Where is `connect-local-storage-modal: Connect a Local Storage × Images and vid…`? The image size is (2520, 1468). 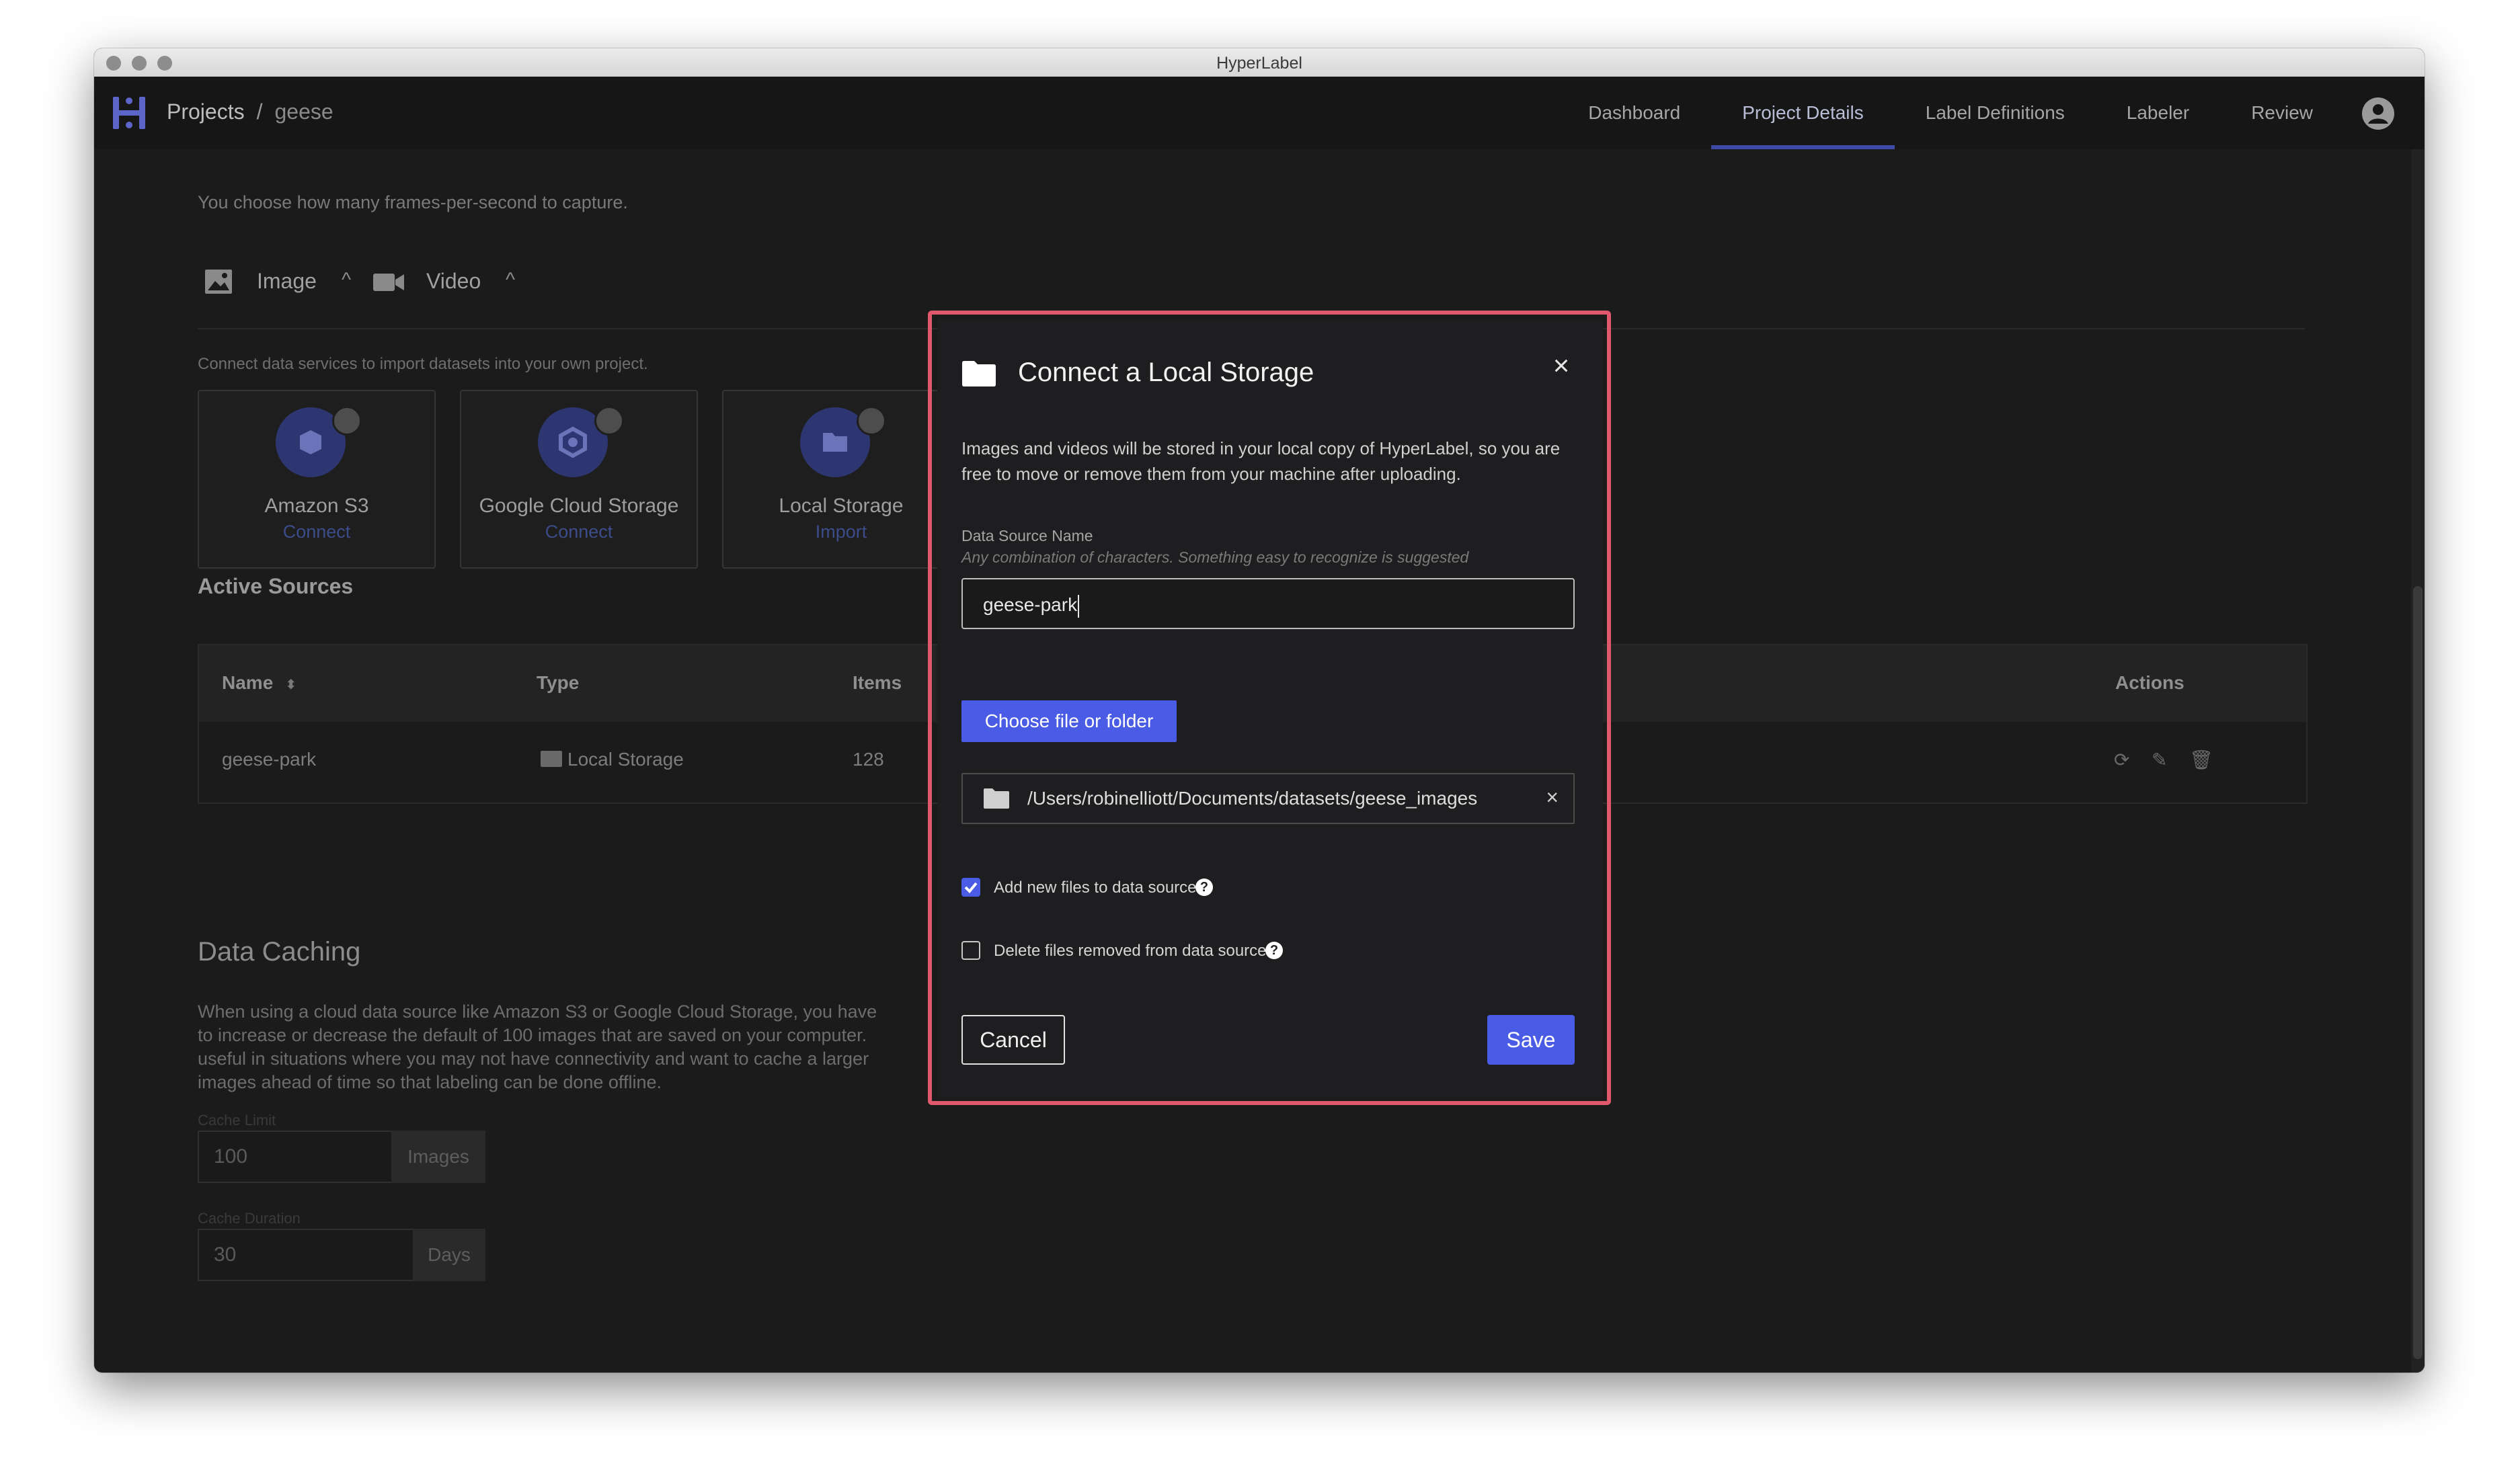 connect-local-storage-modal: Connect a Local Storage × Images and vid… is located at coordinates (1270, 708).